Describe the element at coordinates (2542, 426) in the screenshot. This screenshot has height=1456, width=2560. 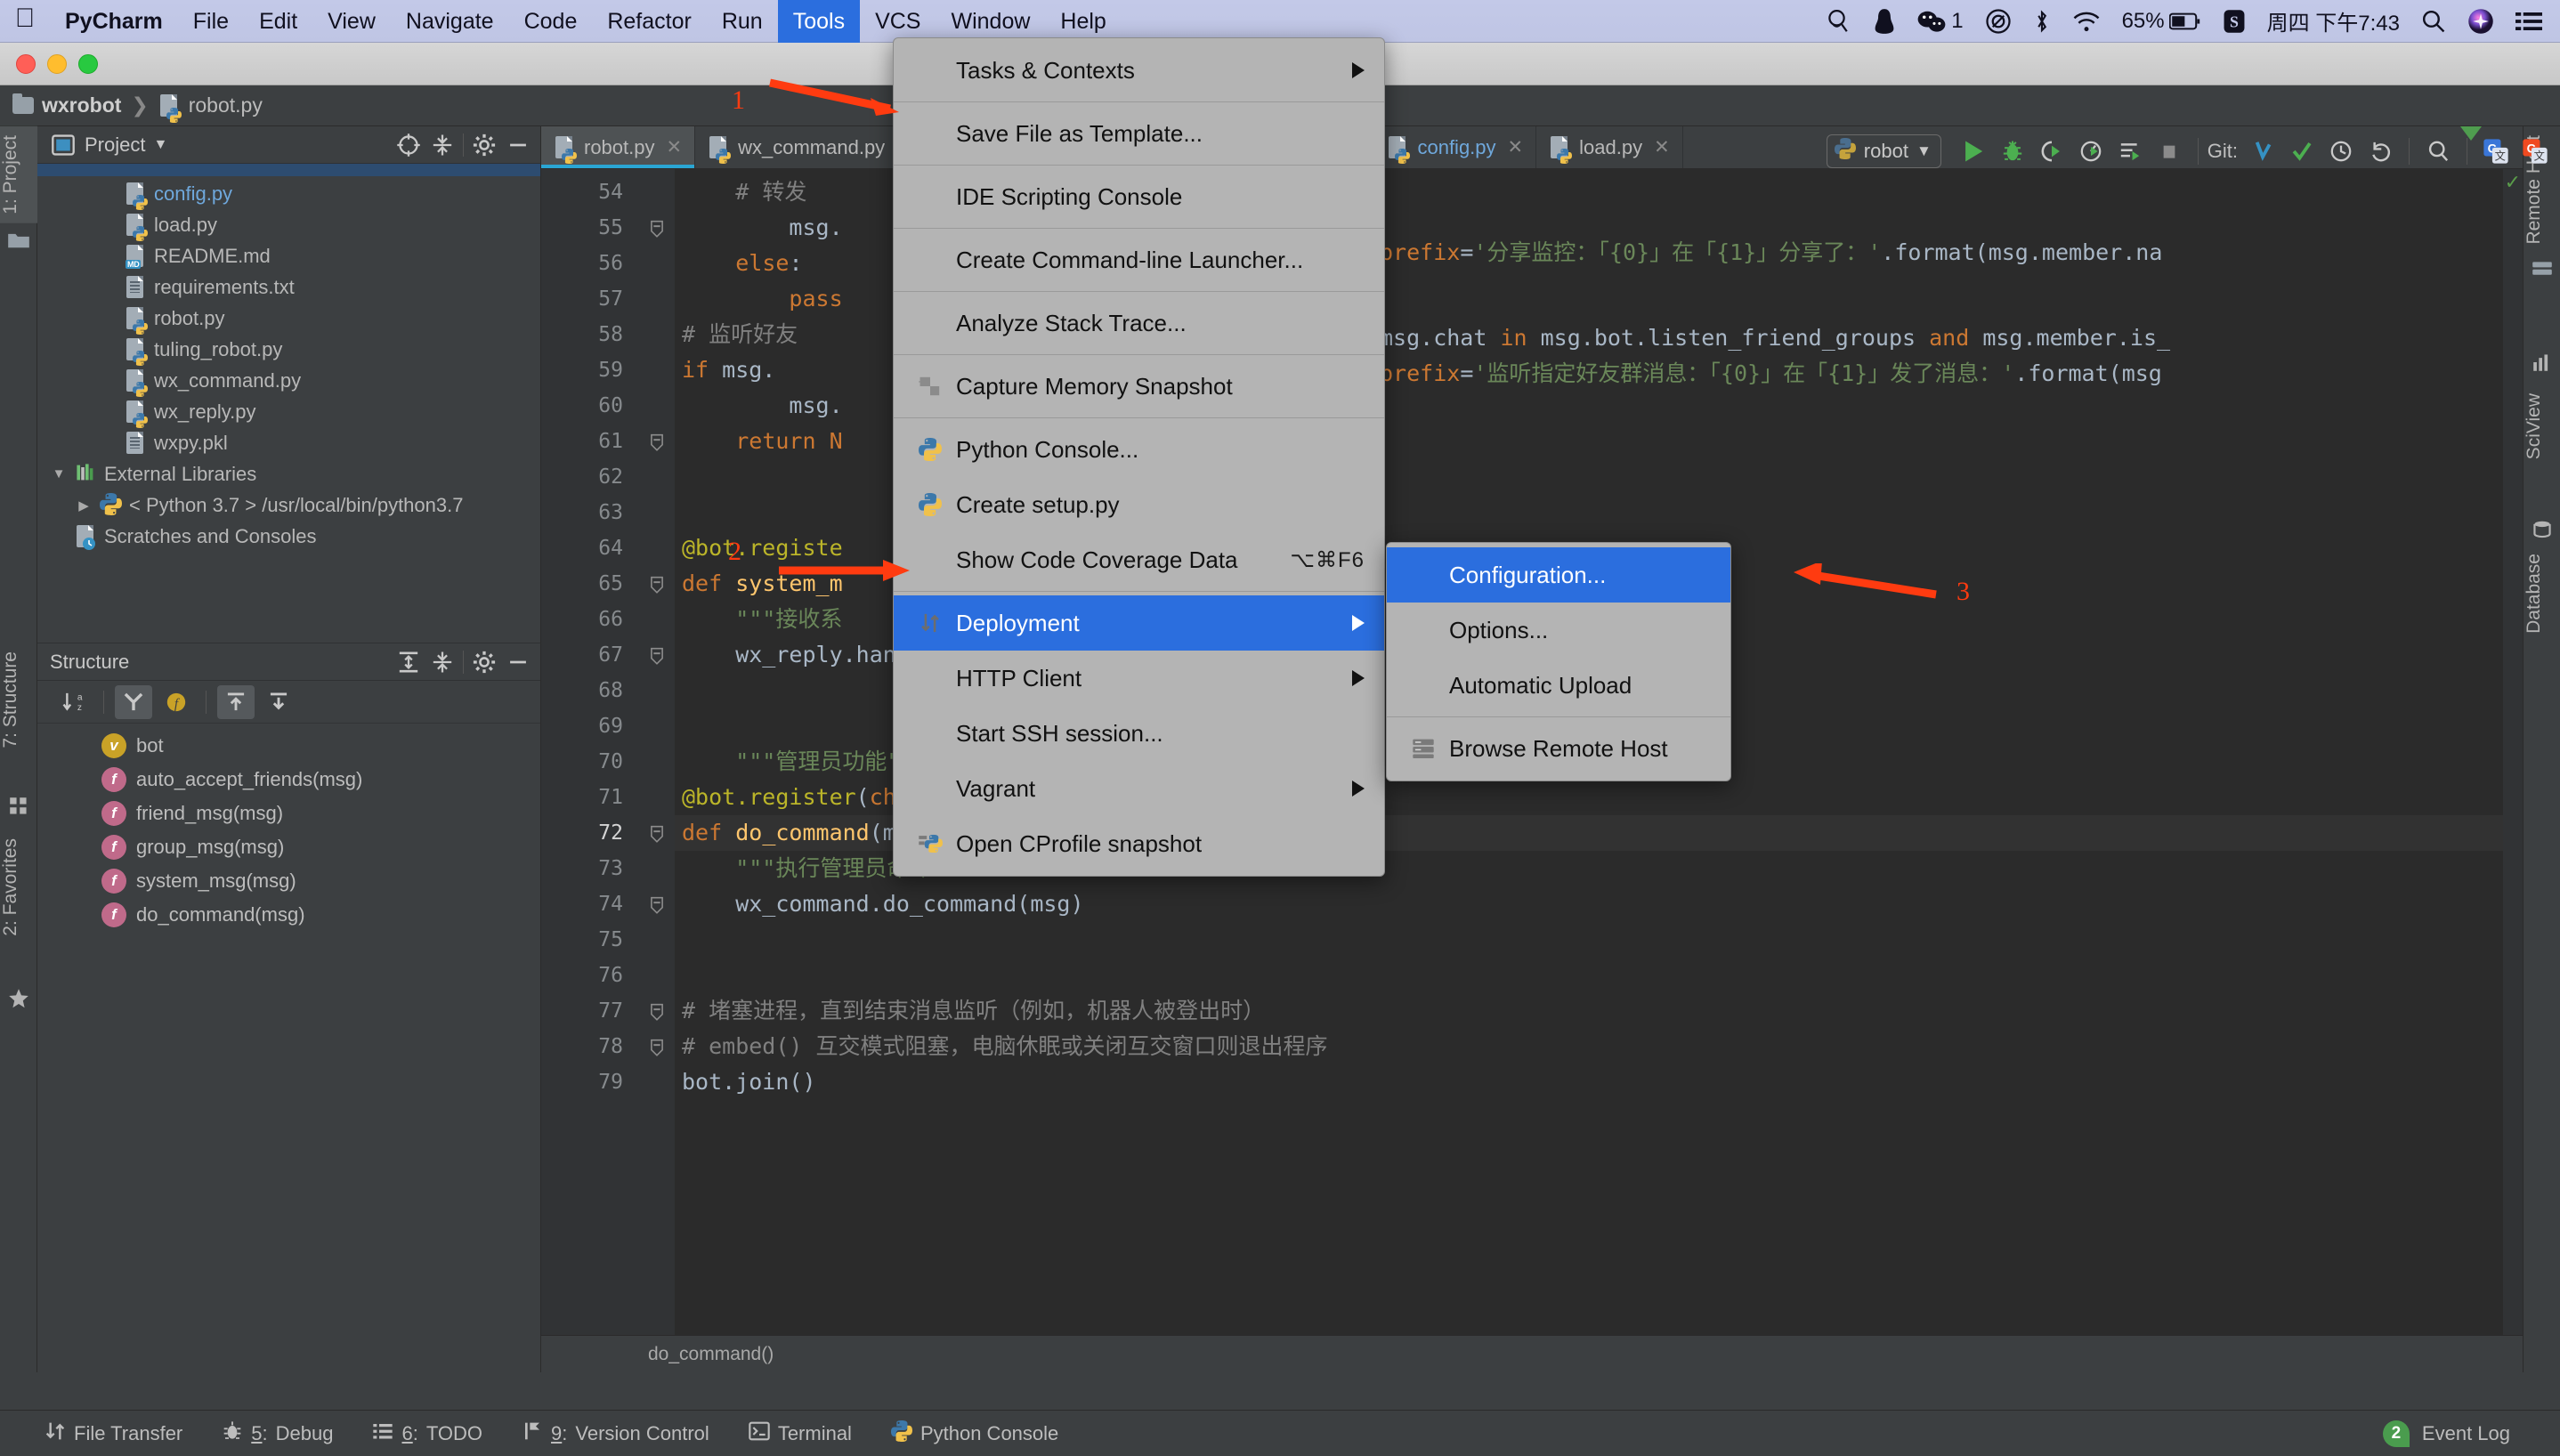
I see `sidebar-item-sciview: SciView` at that location.